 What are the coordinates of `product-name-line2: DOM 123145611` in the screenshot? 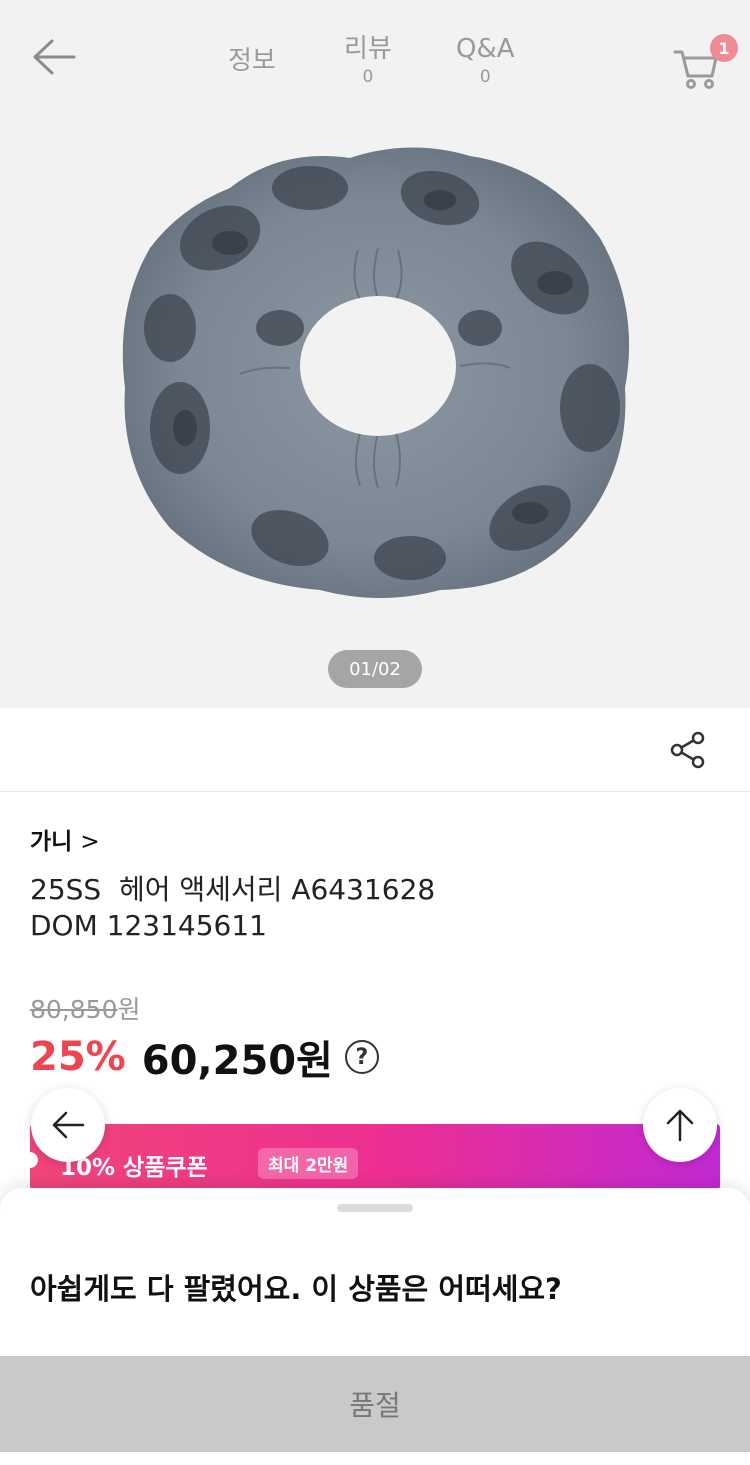 It's located at (148, 925).